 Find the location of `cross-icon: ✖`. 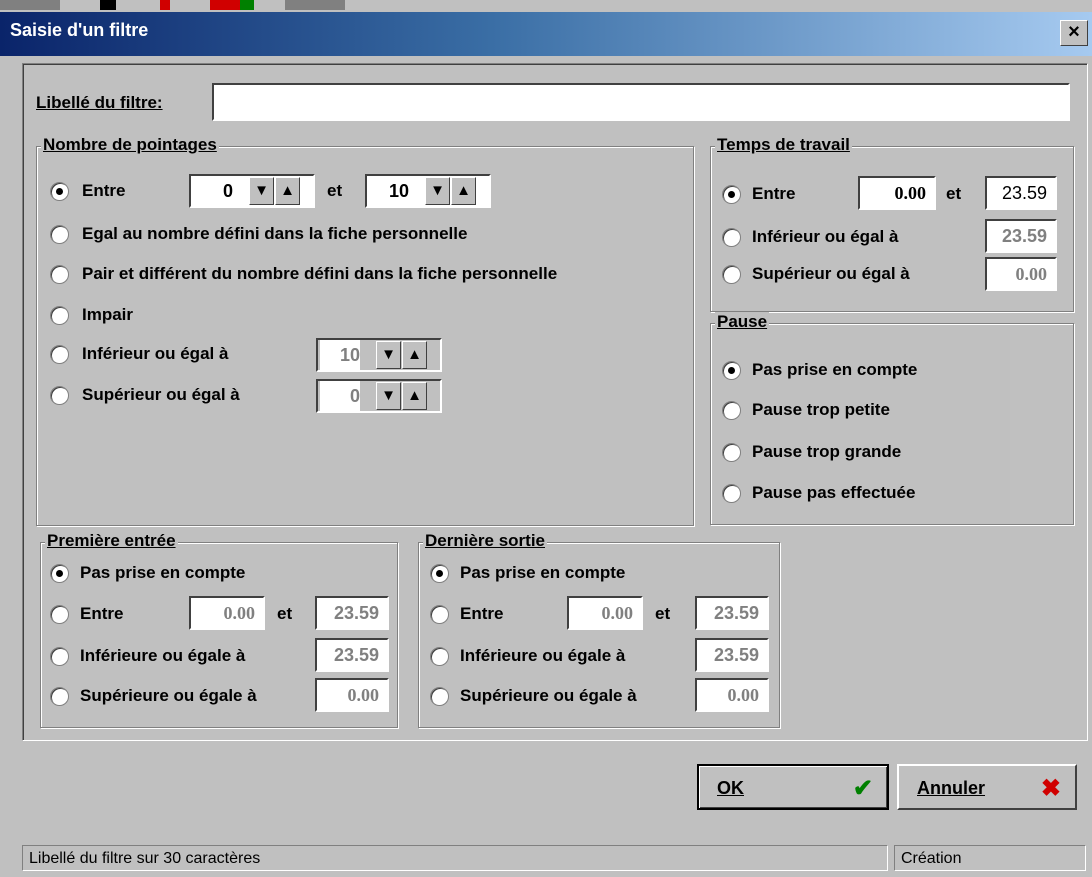

cross-icon: ✖ is located at coordinates (1050, 788).